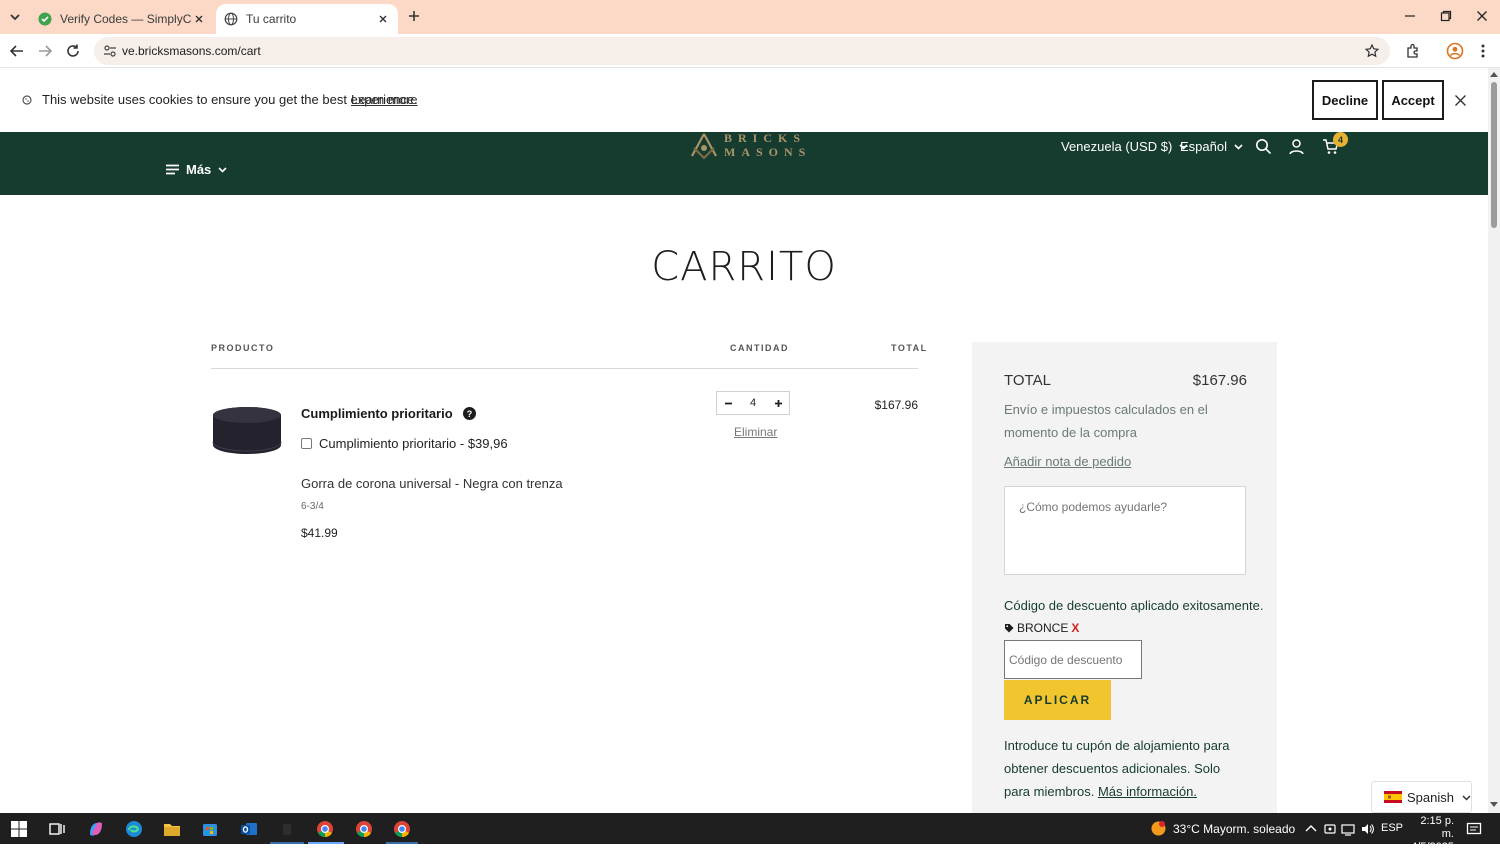 This screenshot has width=1500, height=854. I want to click on product-image, so click(247, 431).